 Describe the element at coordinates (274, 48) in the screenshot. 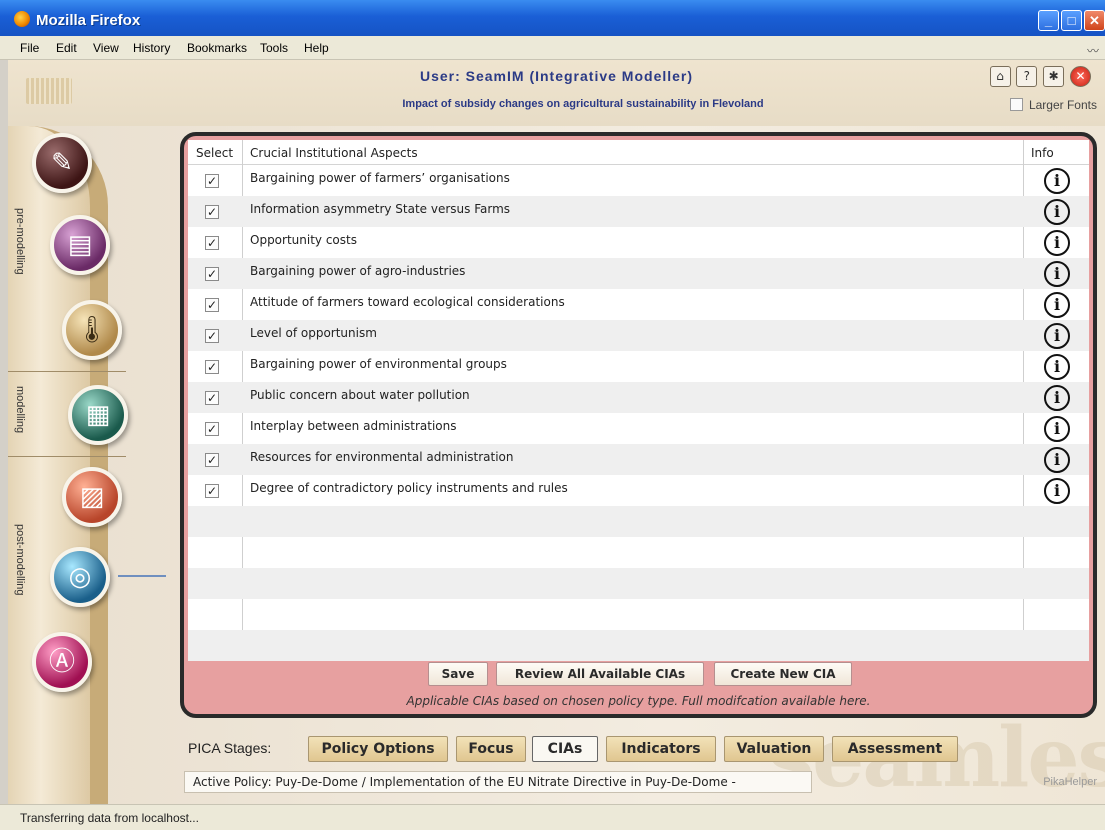

I see `menu-tools: Tools` at that location.